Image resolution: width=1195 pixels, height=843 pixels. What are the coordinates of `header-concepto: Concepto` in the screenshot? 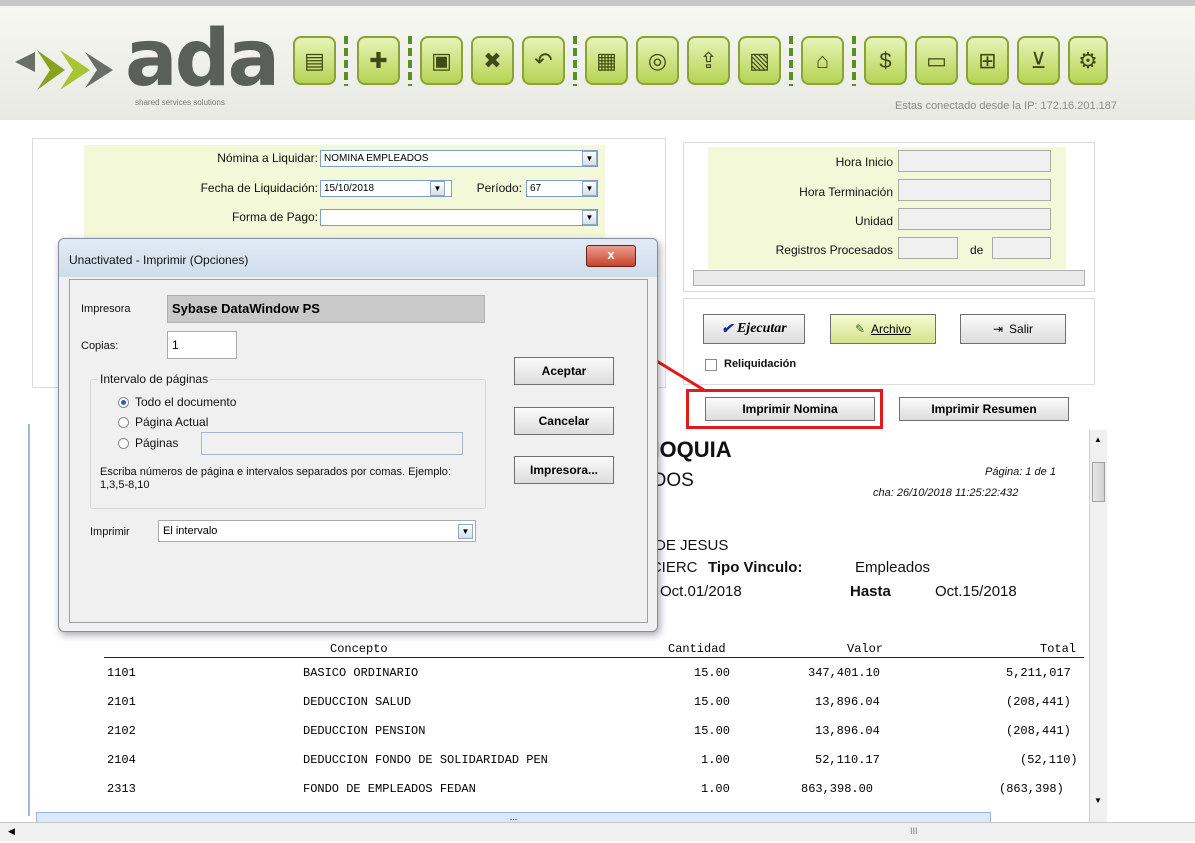 It's located at (359, 649).